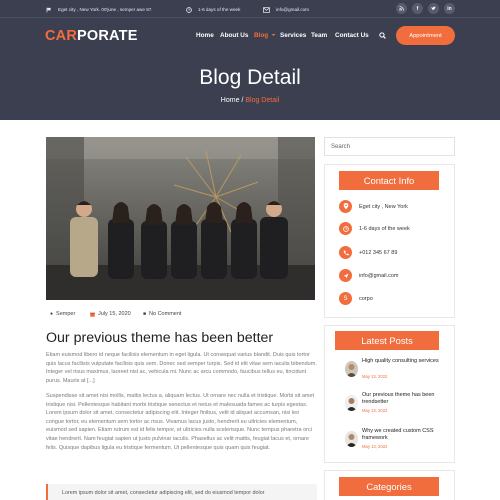  I want to click on appointment-button: Appointment, so click(425, 35).